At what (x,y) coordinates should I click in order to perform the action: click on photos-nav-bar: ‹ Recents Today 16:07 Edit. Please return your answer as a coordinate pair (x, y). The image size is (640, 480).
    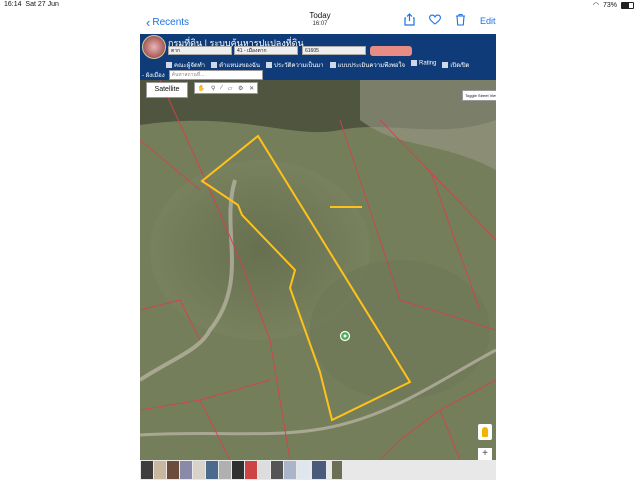
    Looking at the image, I should click on (320, 22).